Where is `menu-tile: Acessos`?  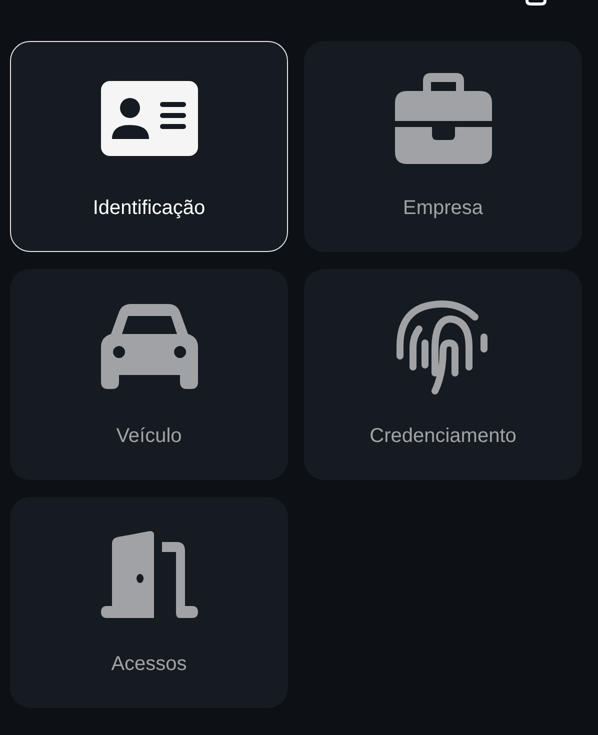
menu-tile: Acessos is located at coordinates (149, 602).